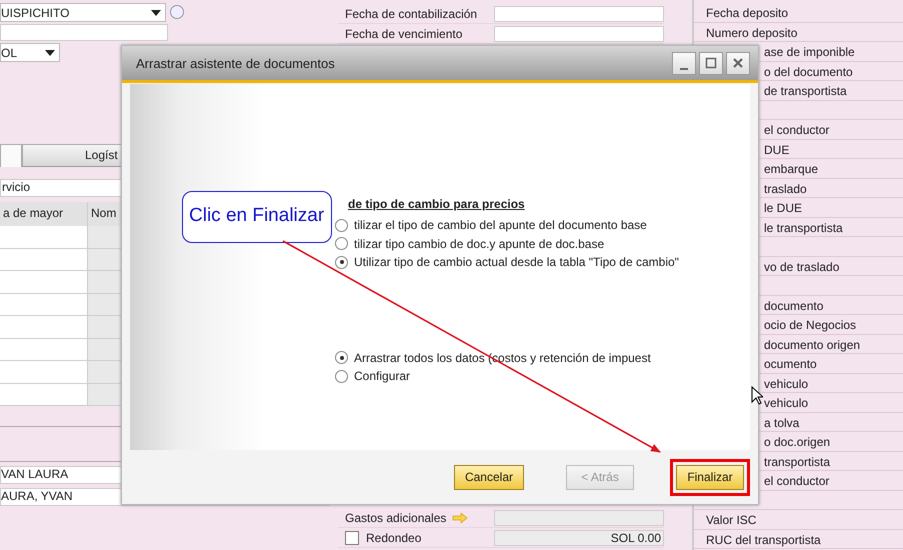  Describe the element at coordinates (404, 33) in the screenshot. I see `field-label: Fecha de vencimiento` at that location.